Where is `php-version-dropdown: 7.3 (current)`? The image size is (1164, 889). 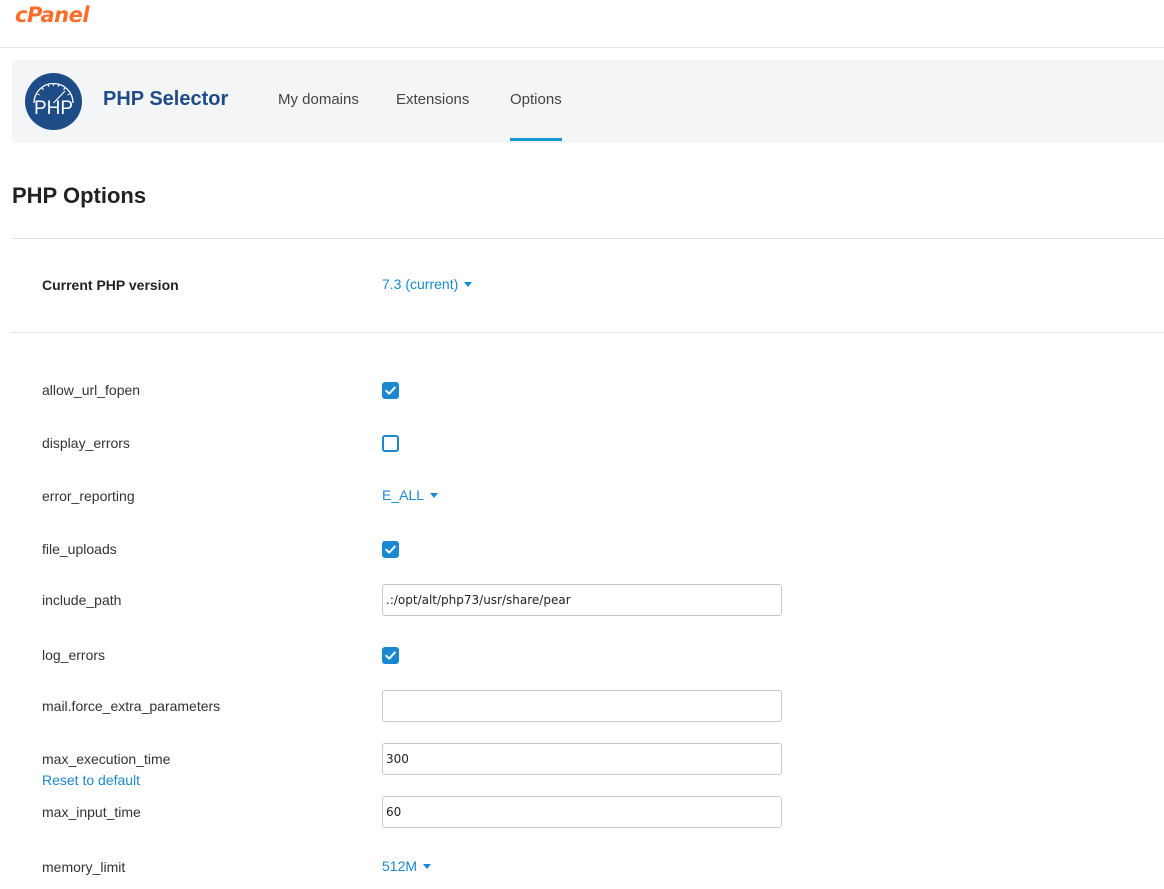
php-version-dropdown: 7.3 (current) is located at coordinates (427, 284).